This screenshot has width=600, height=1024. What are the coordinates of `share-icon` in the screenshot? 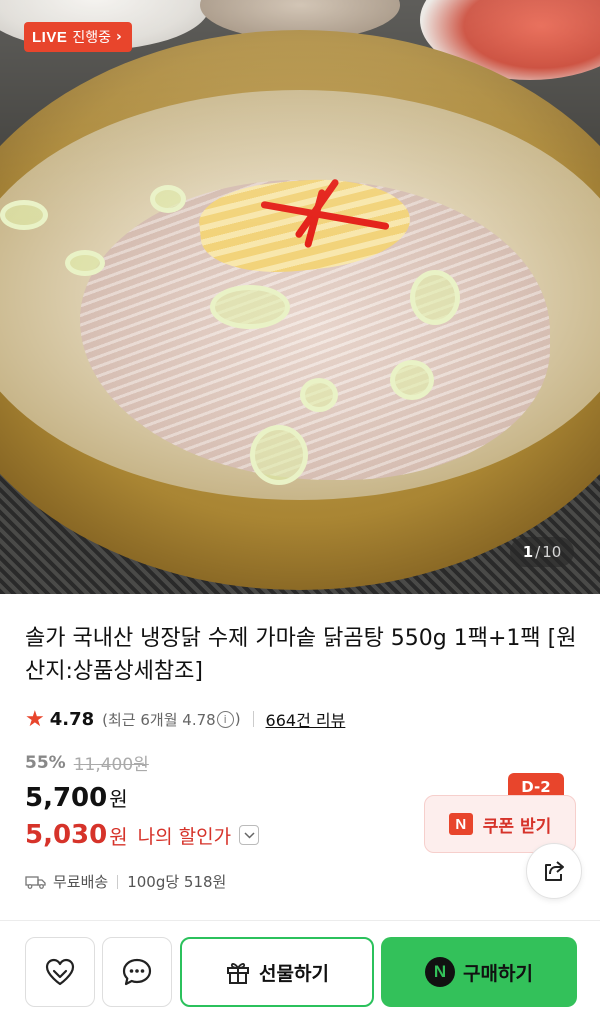 It's located at (554, 871).